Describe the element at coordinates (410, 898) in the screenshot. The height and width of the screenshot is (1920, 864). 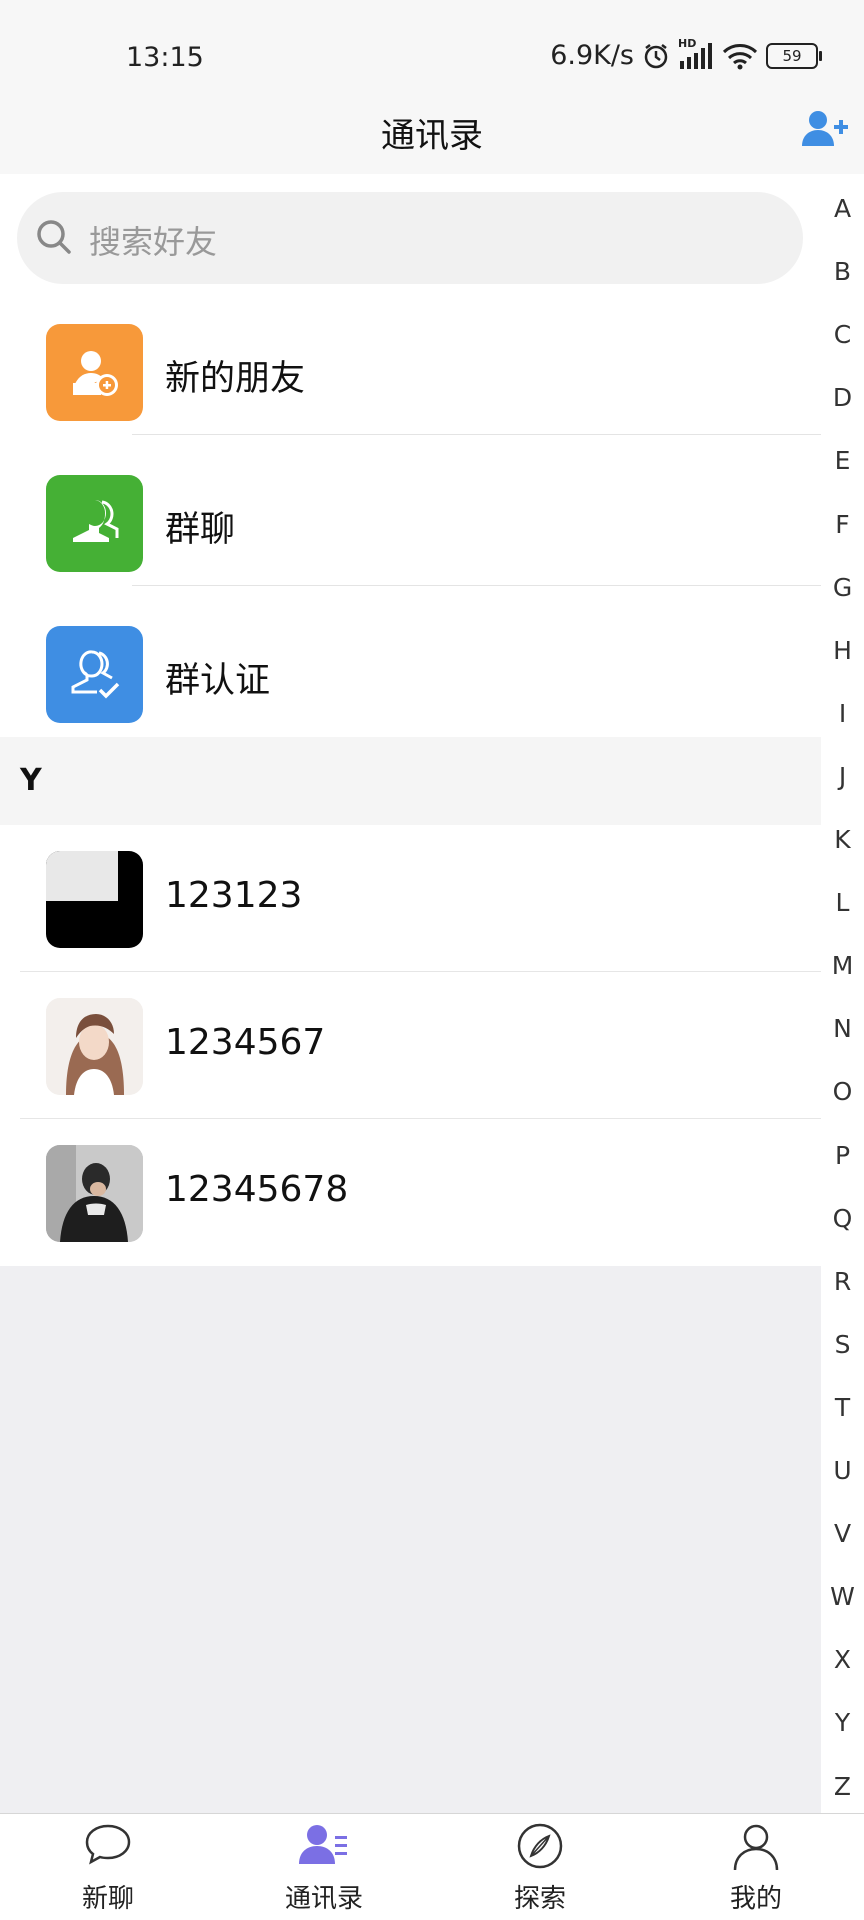
I see `list-item: 123123` at that location.